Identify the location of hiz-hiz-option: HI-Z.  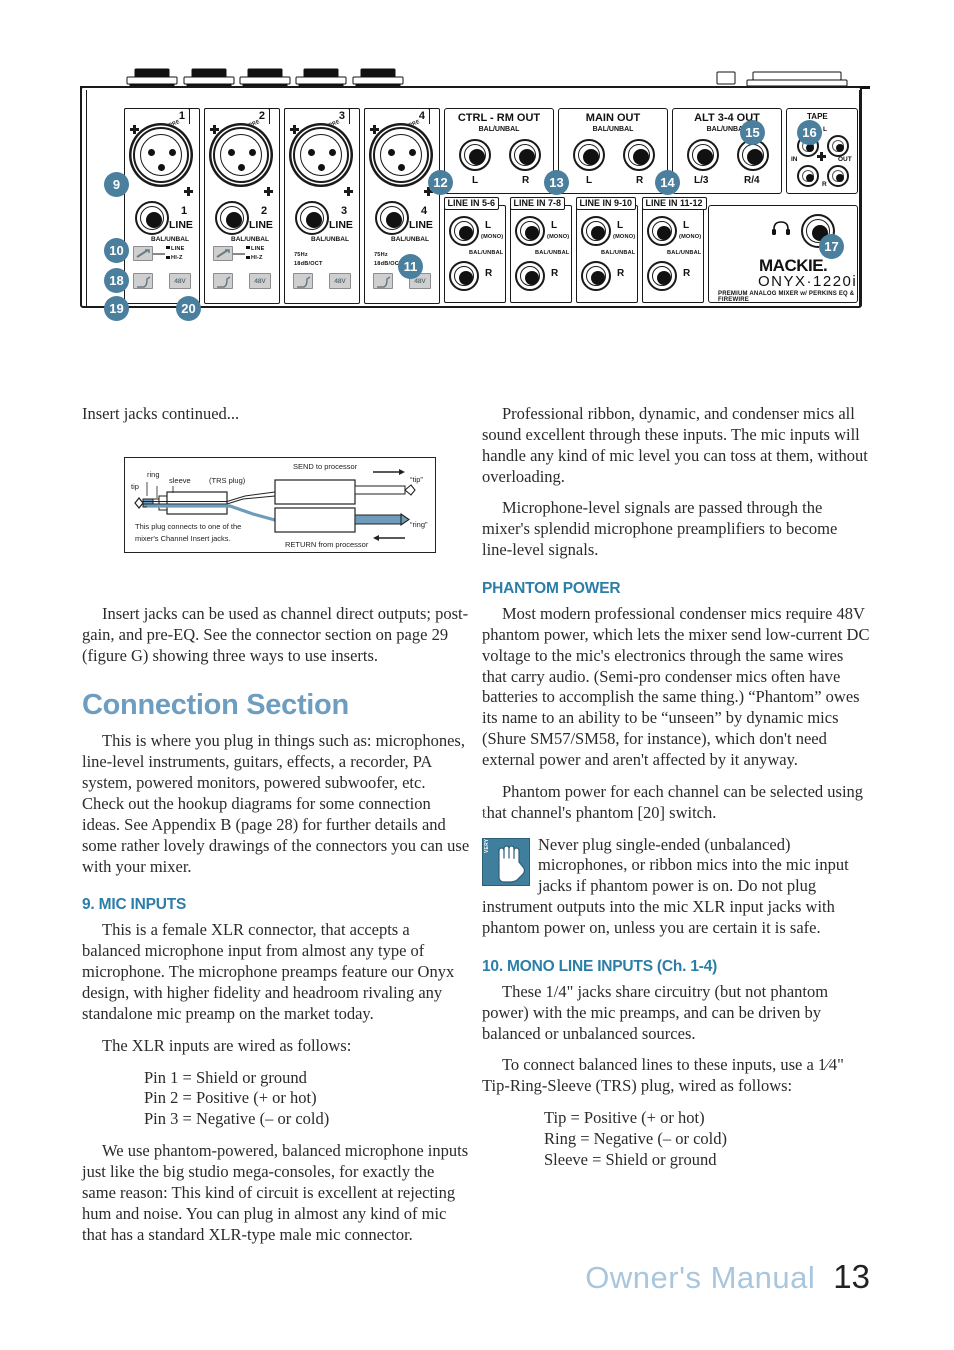
(177, 258).